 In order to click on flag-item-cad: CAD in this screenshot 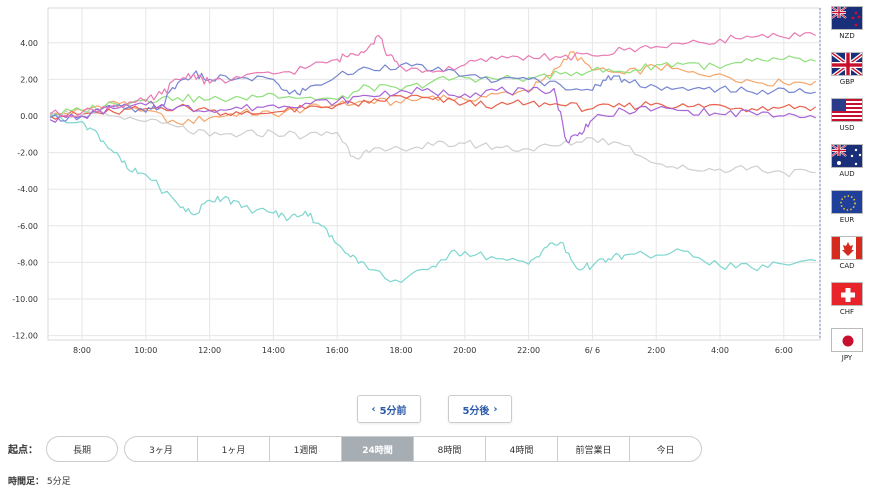, I will do `click(847, 253)`.